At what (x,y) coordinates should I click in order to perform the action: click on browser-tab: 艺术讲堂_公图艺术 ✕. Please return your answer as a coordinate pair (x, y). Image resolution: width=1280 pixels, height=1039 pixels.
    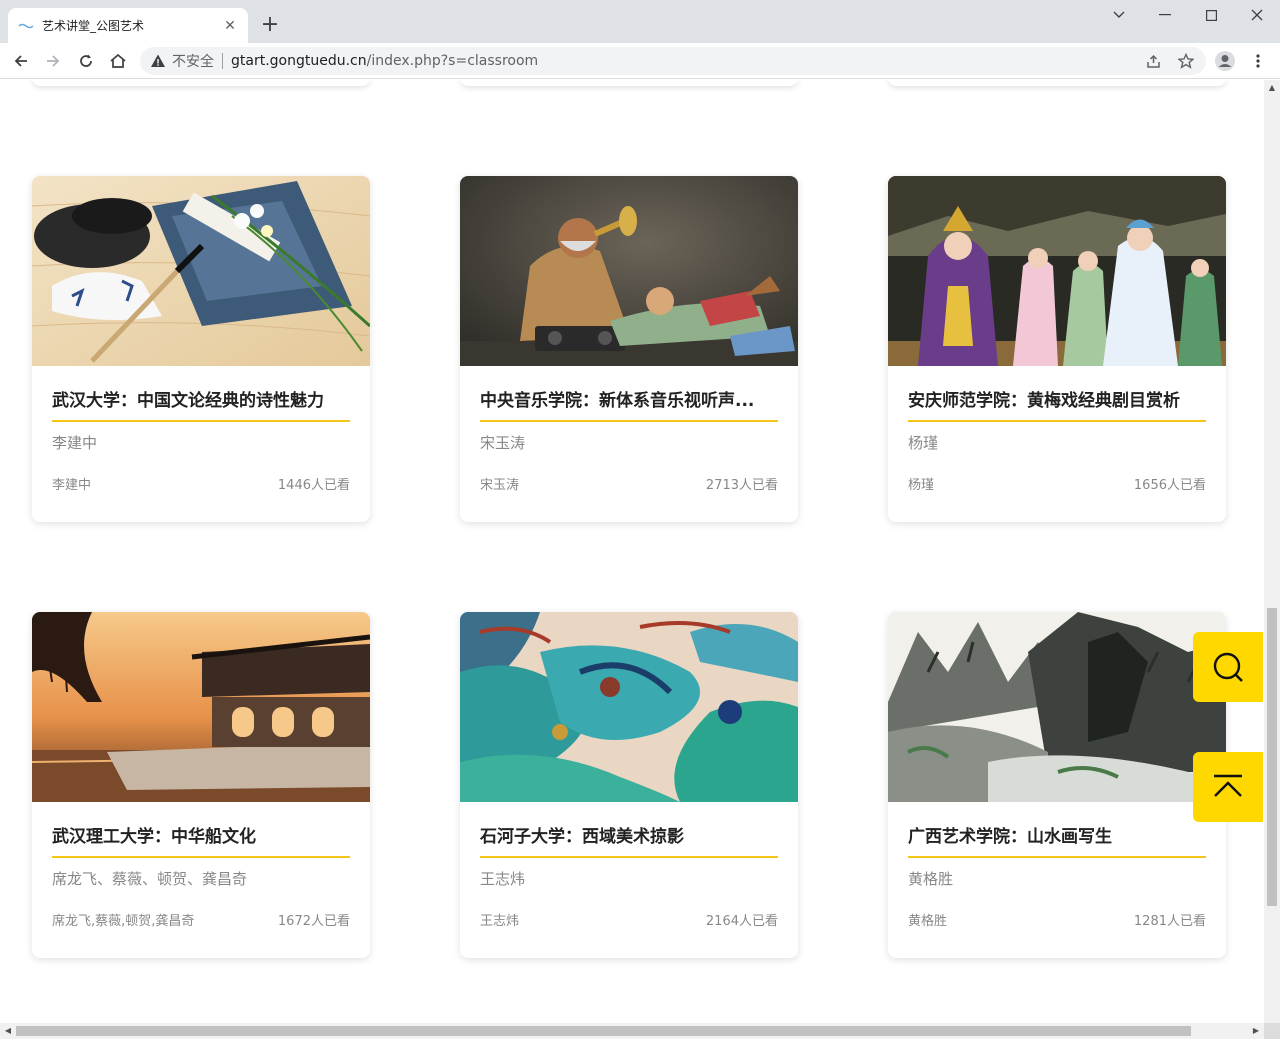
    Looking at the image, I should click on (128, 25).